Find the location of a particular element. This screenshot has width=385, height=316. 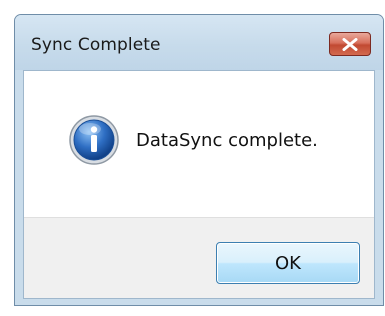

window-title: Sync Complete is located at coordinates (96, 45).